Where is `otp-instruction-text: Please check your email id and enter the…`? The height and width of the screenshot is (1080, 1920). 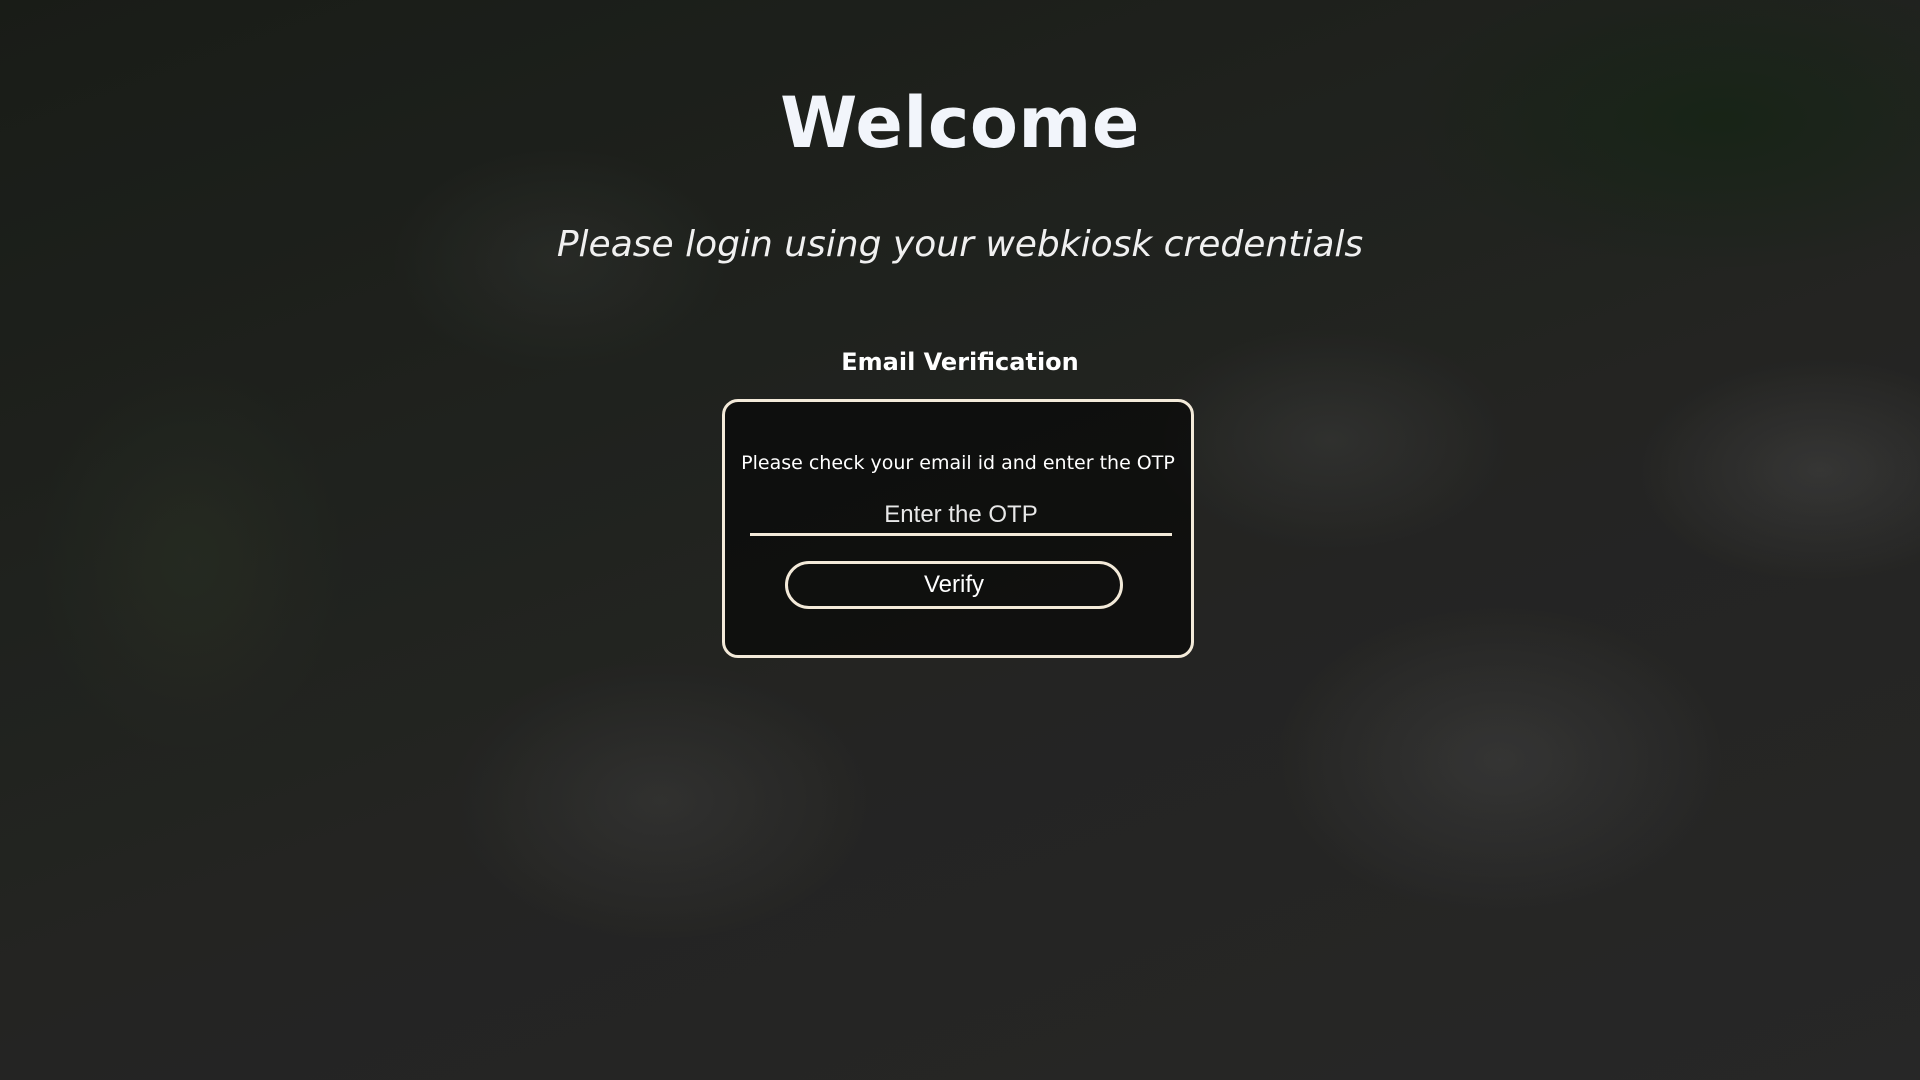
otp-instruction-text: Please check your email id and enter the… is located at coordinates (958, 463).